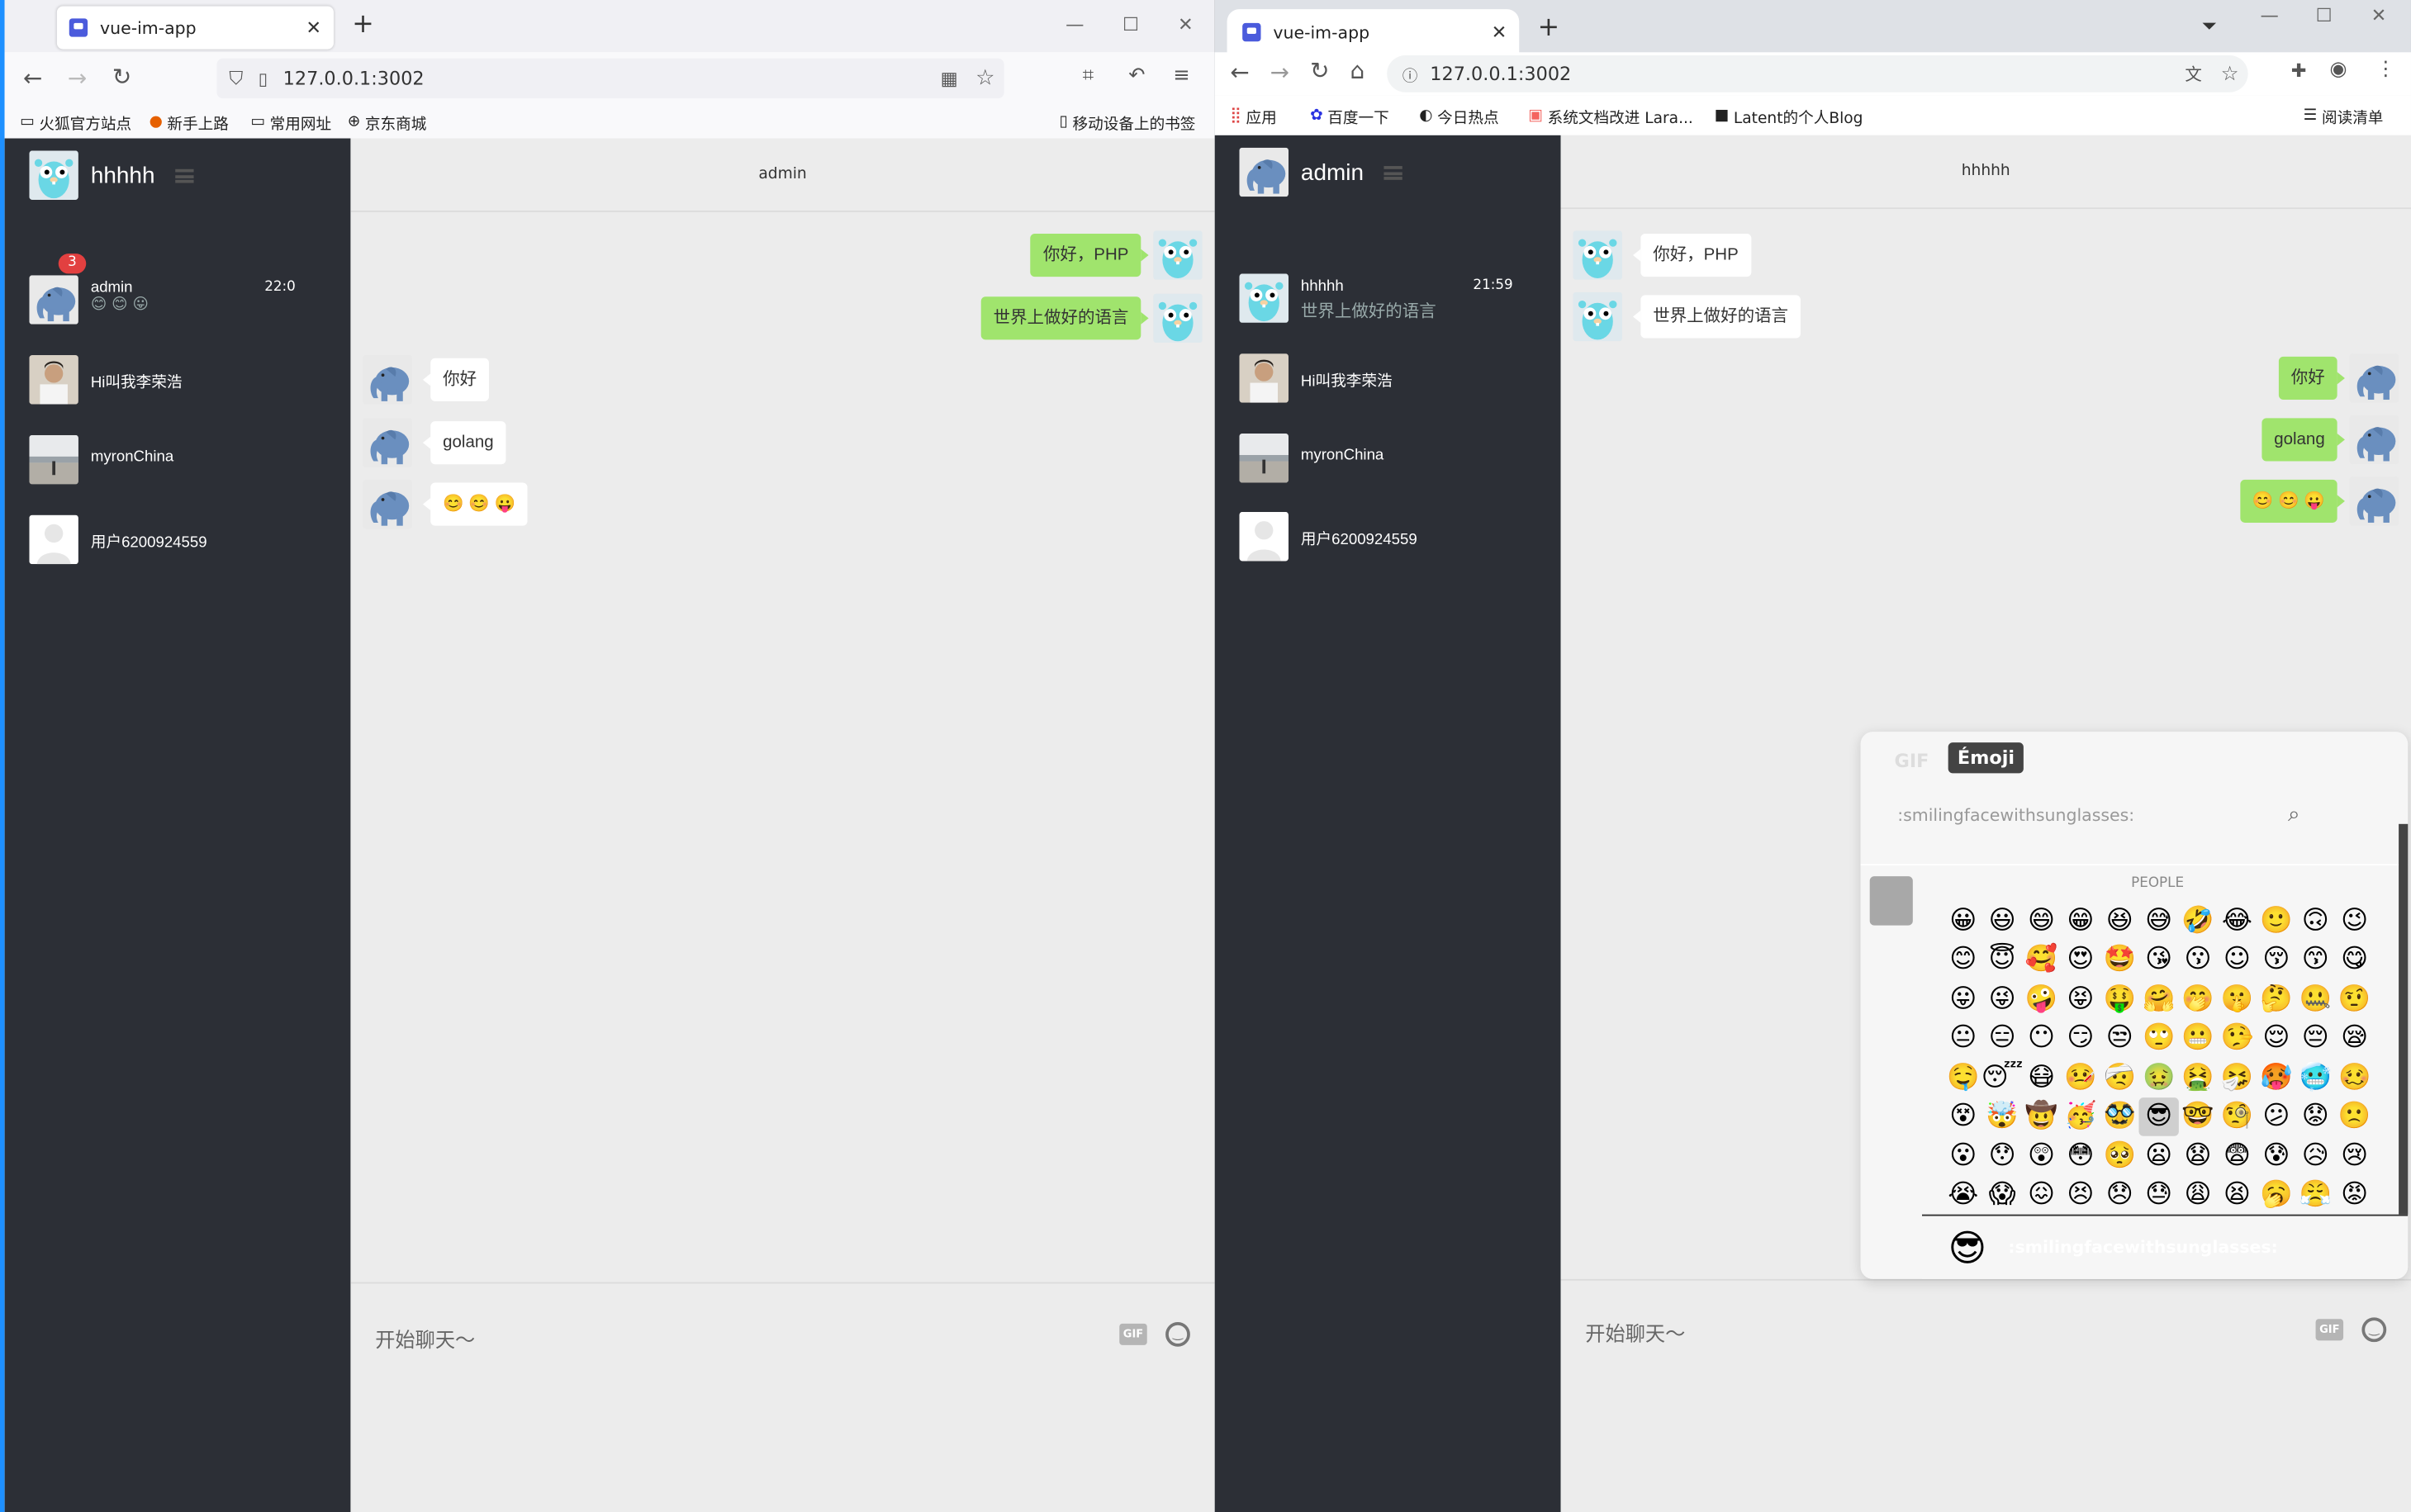 This screenshot has width=2411, height=1512. What do you see at coordinates (2209, 28) in the screenshot?
I see `tab-search-icon: ⏷` at bounding box center [2209, 28].